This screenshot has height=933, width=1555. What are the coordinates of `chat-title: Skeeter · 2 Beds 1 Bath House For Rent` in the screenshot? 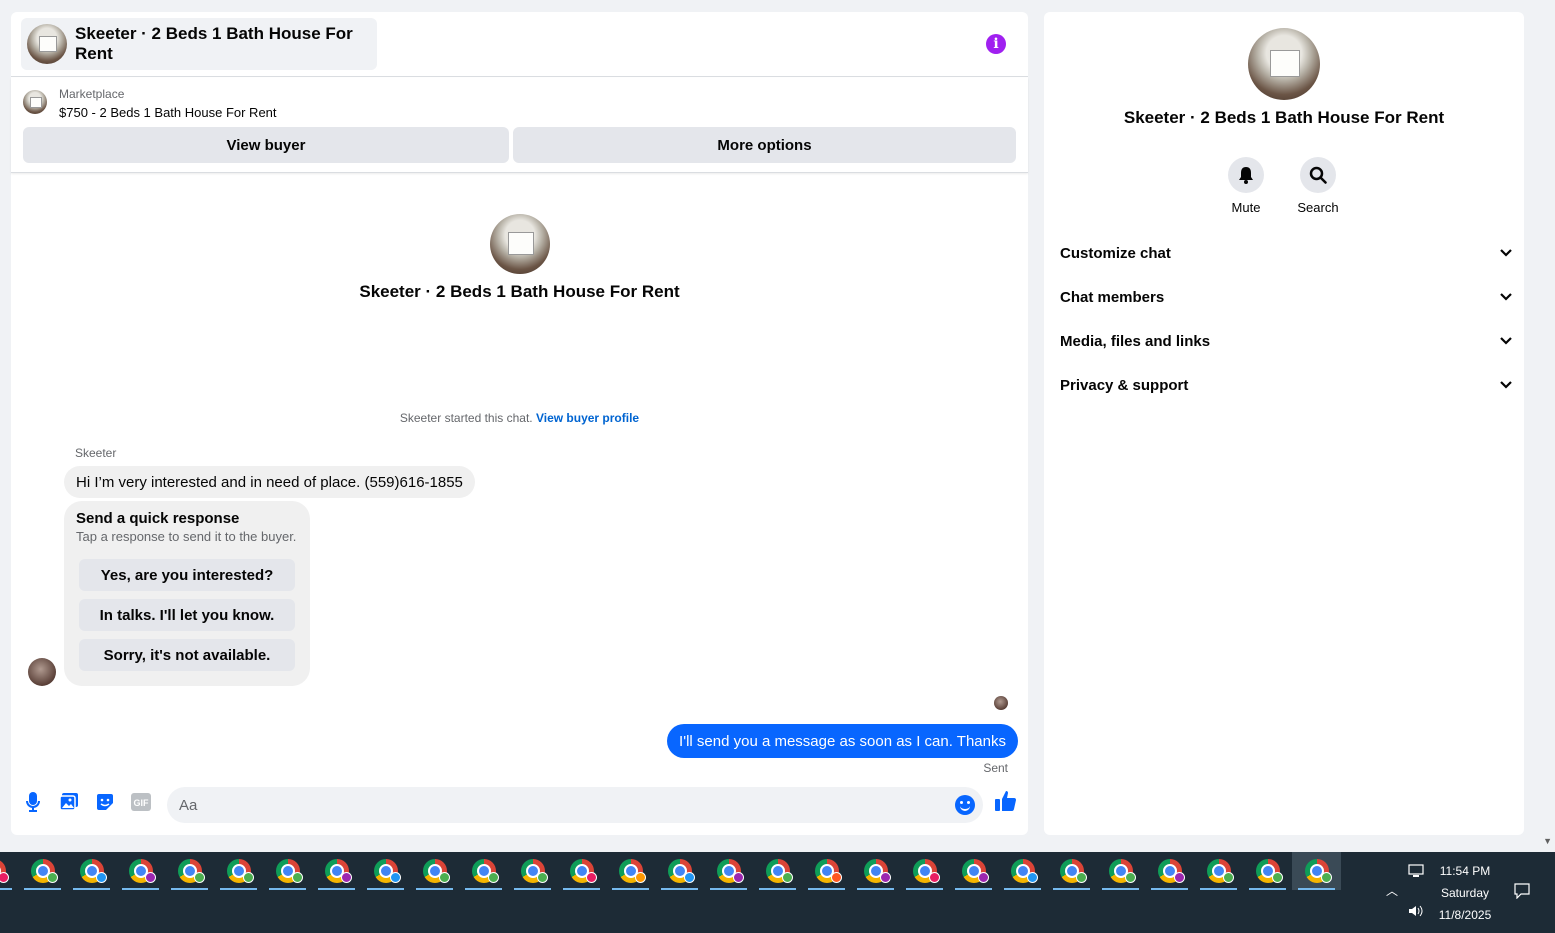 It's located at (214, 43).